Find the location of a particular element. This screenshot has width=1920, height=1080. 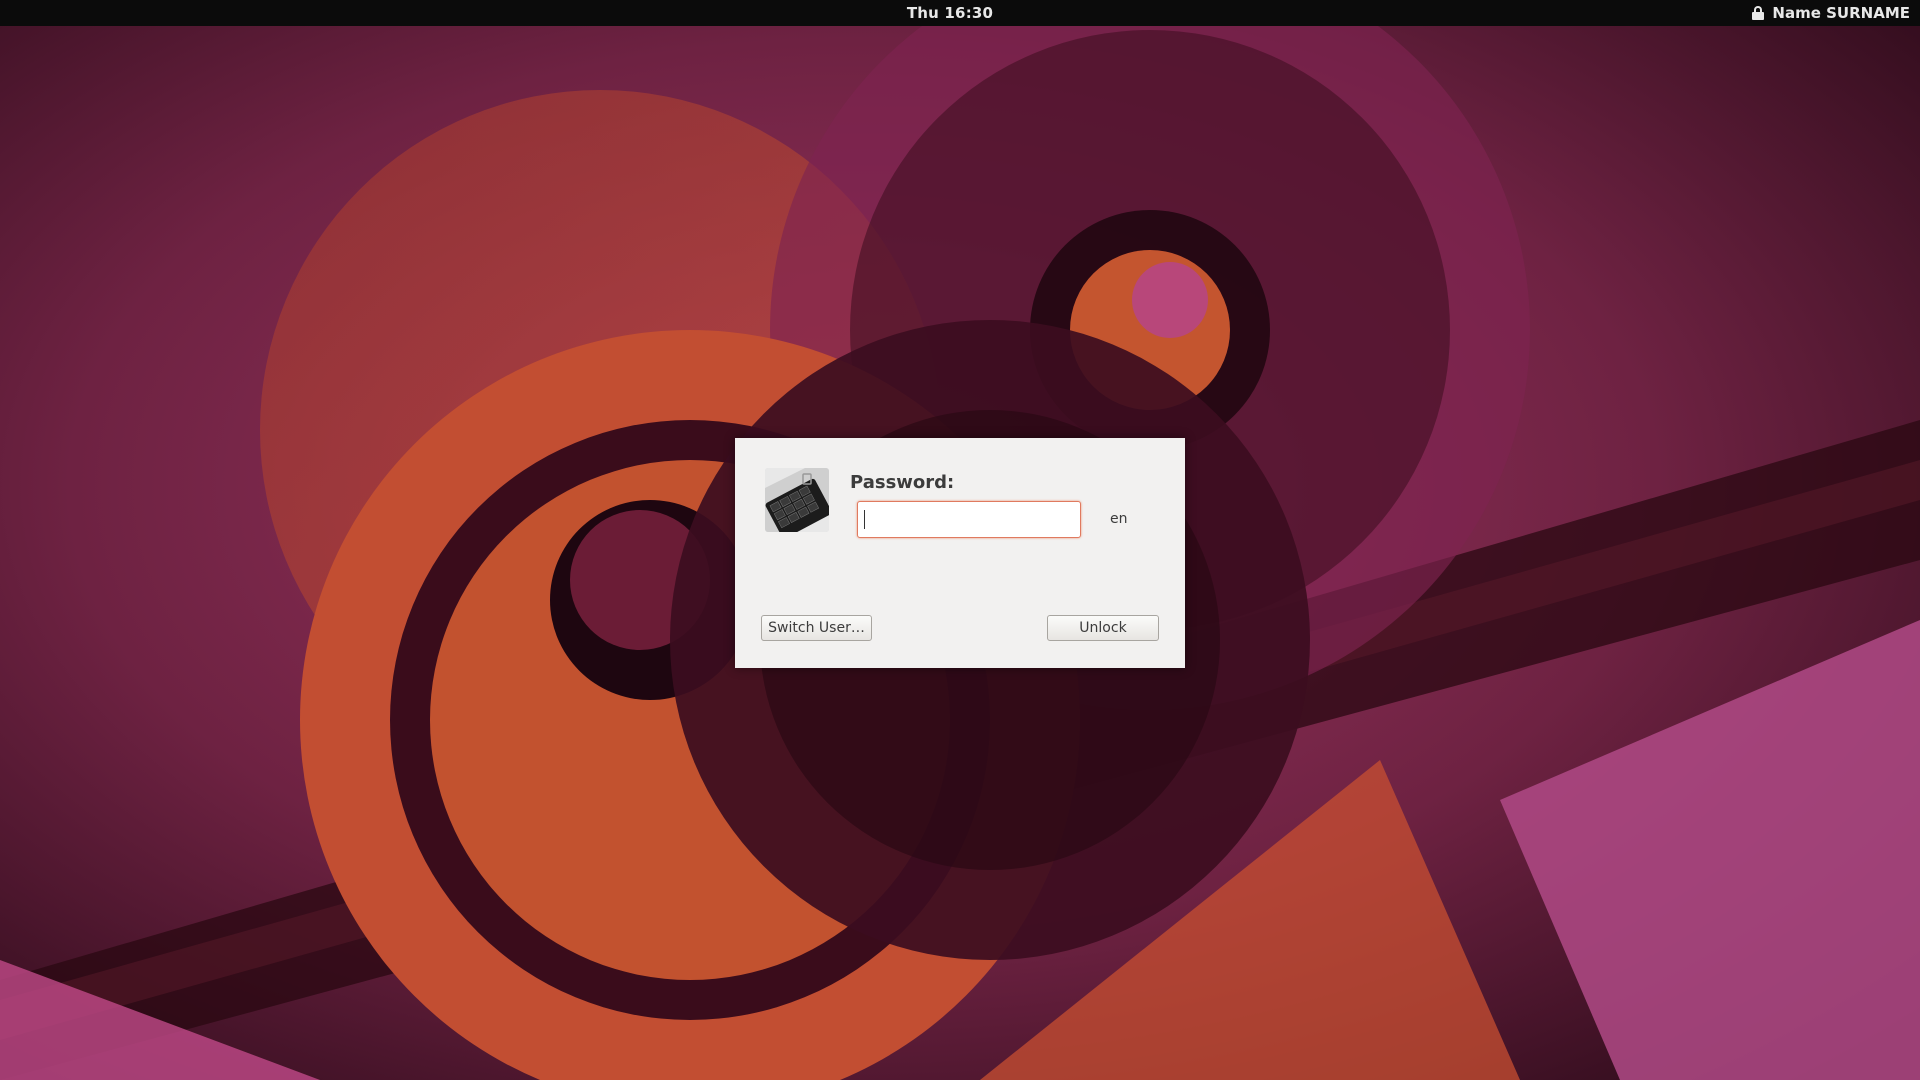

password-field is located at coordinates (969, 519).